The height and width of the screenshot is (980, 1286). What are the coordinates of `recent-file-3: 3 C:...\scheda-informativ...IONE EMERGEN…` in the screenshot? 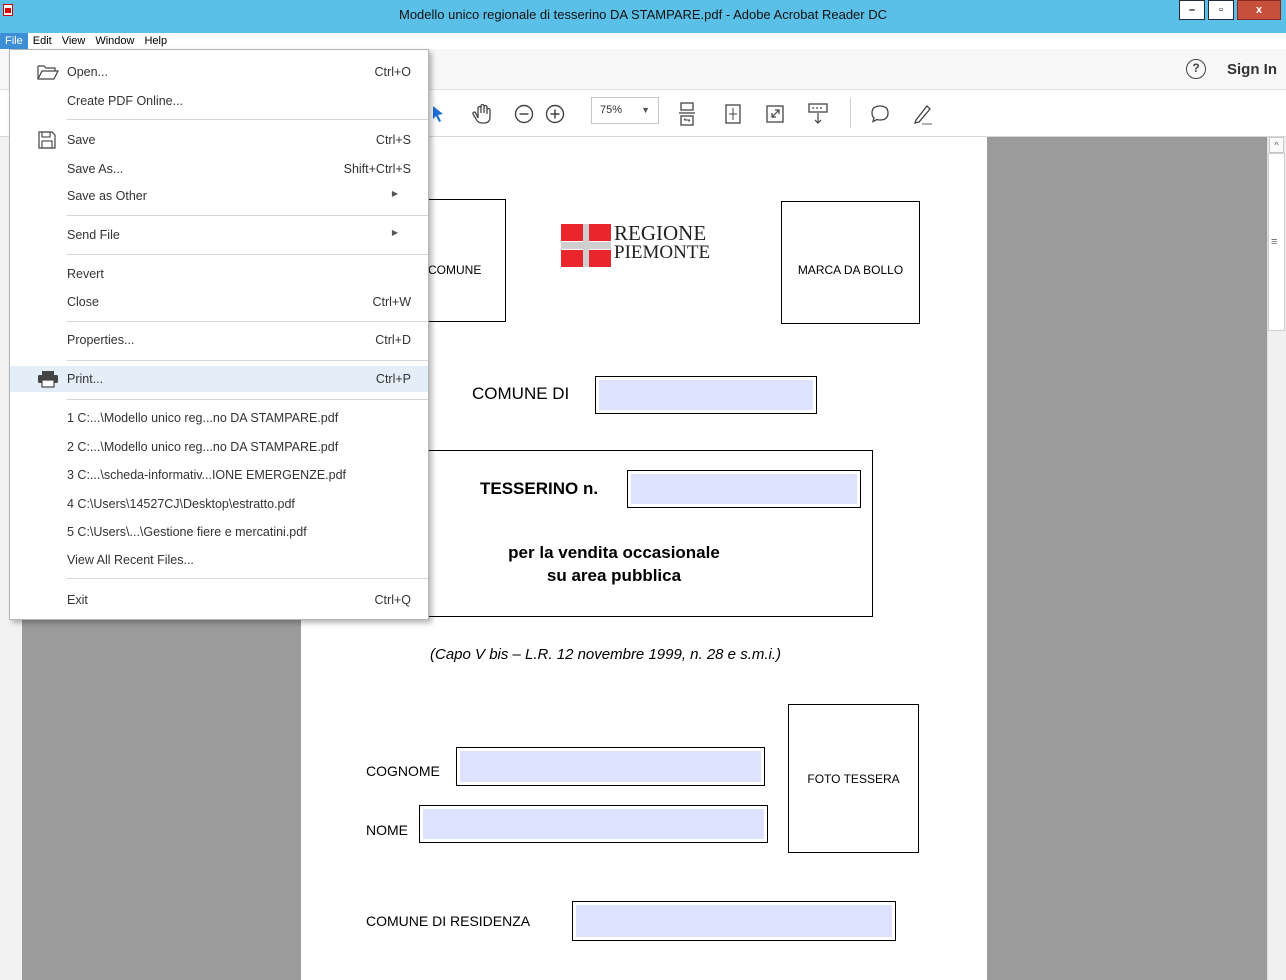 It's located at (219, 475).